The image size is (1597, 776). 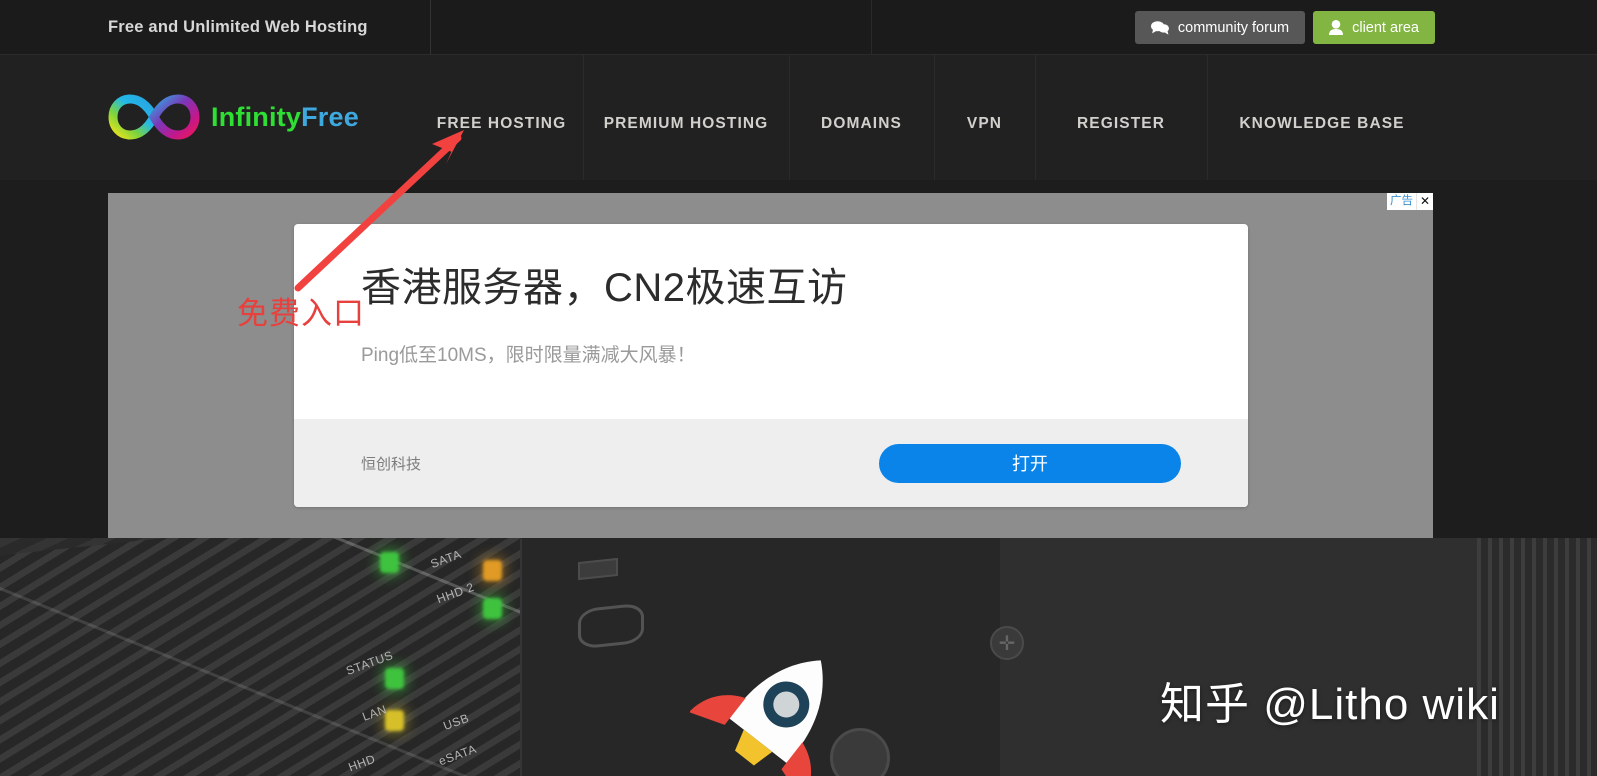 I want to click on chat-bubble-icon, so click(x=1159, y=27).